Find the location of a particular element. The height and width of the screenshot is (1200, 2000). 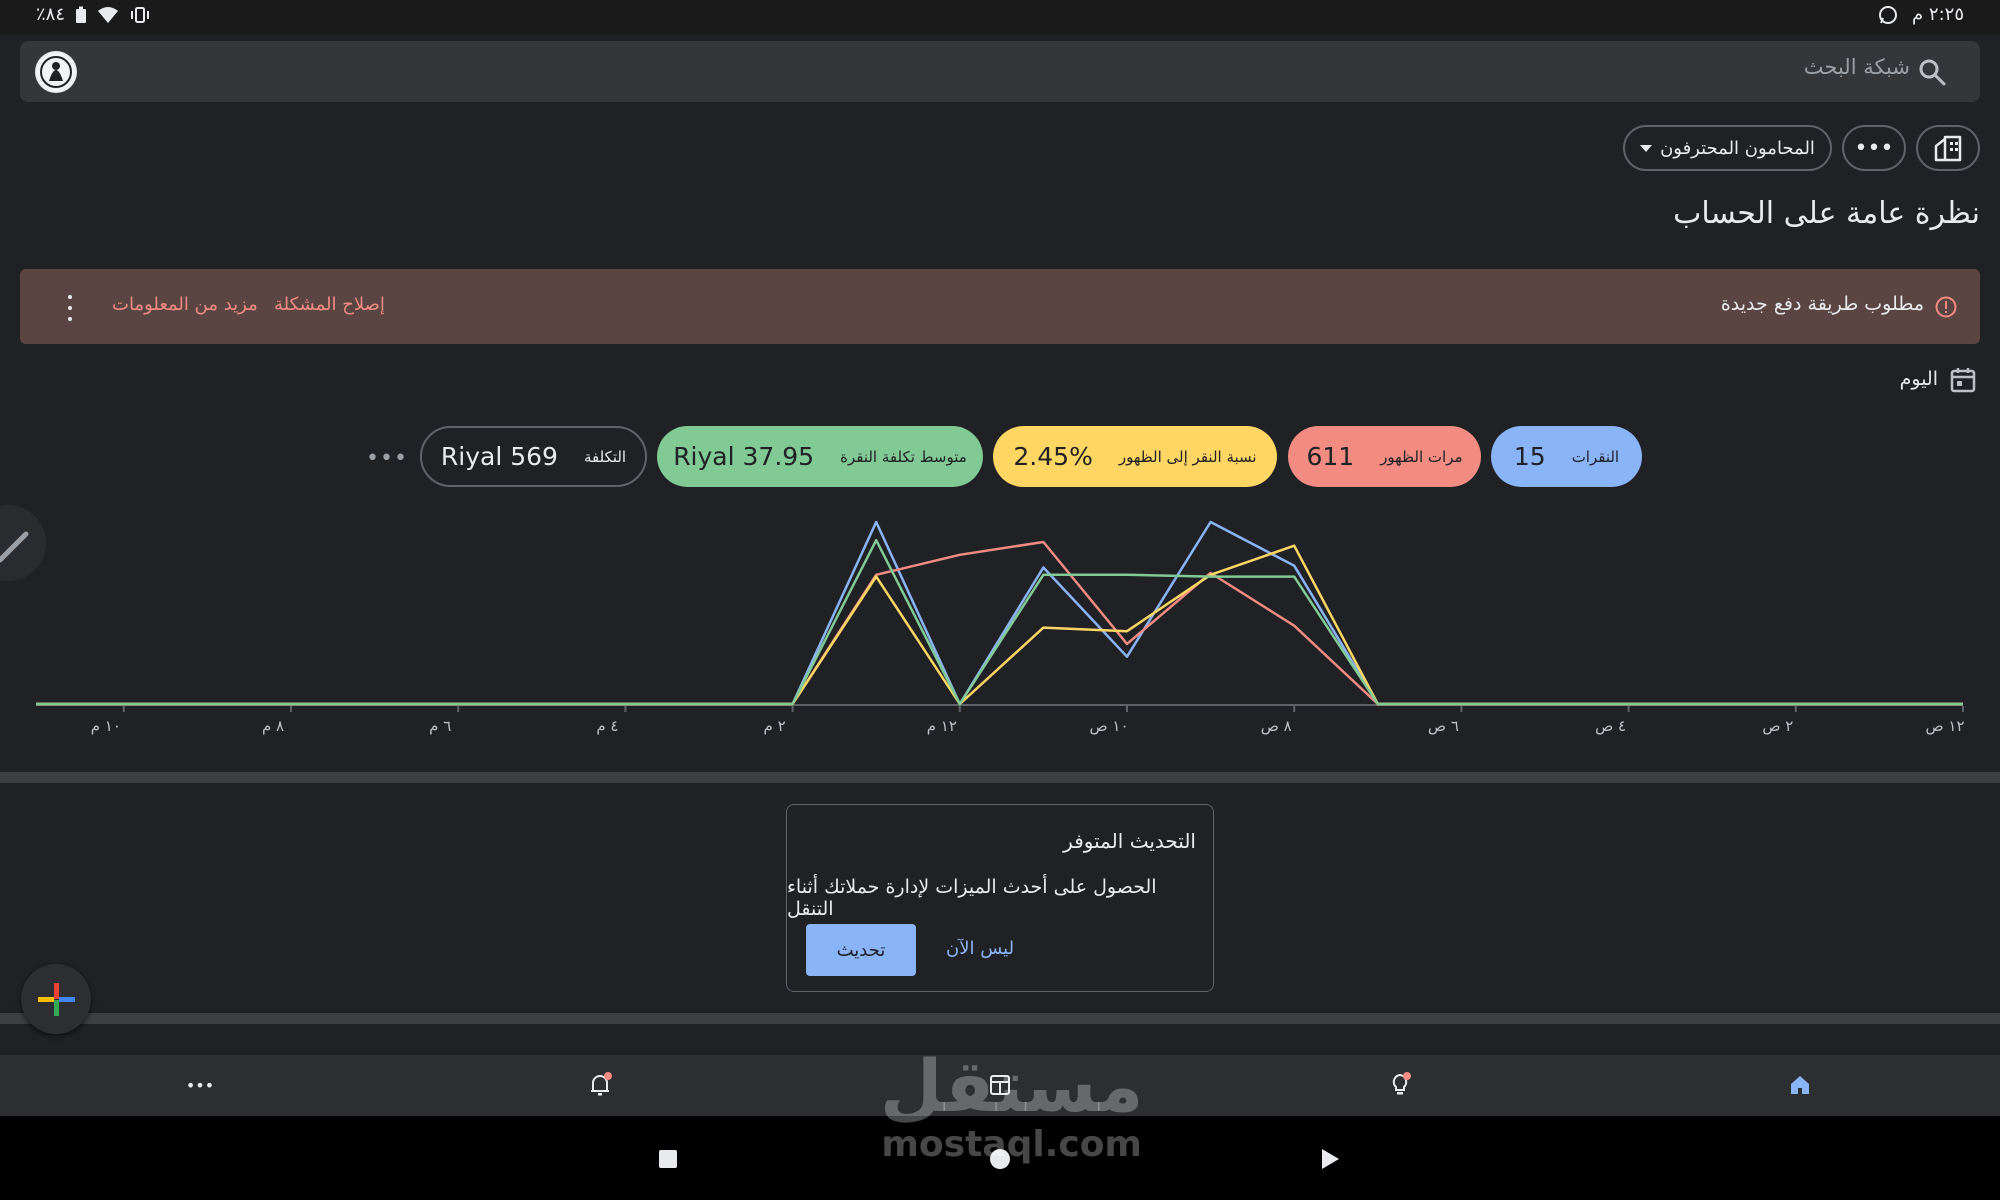

x-tick-label: ٢ م is located at coordinates (775, 726).